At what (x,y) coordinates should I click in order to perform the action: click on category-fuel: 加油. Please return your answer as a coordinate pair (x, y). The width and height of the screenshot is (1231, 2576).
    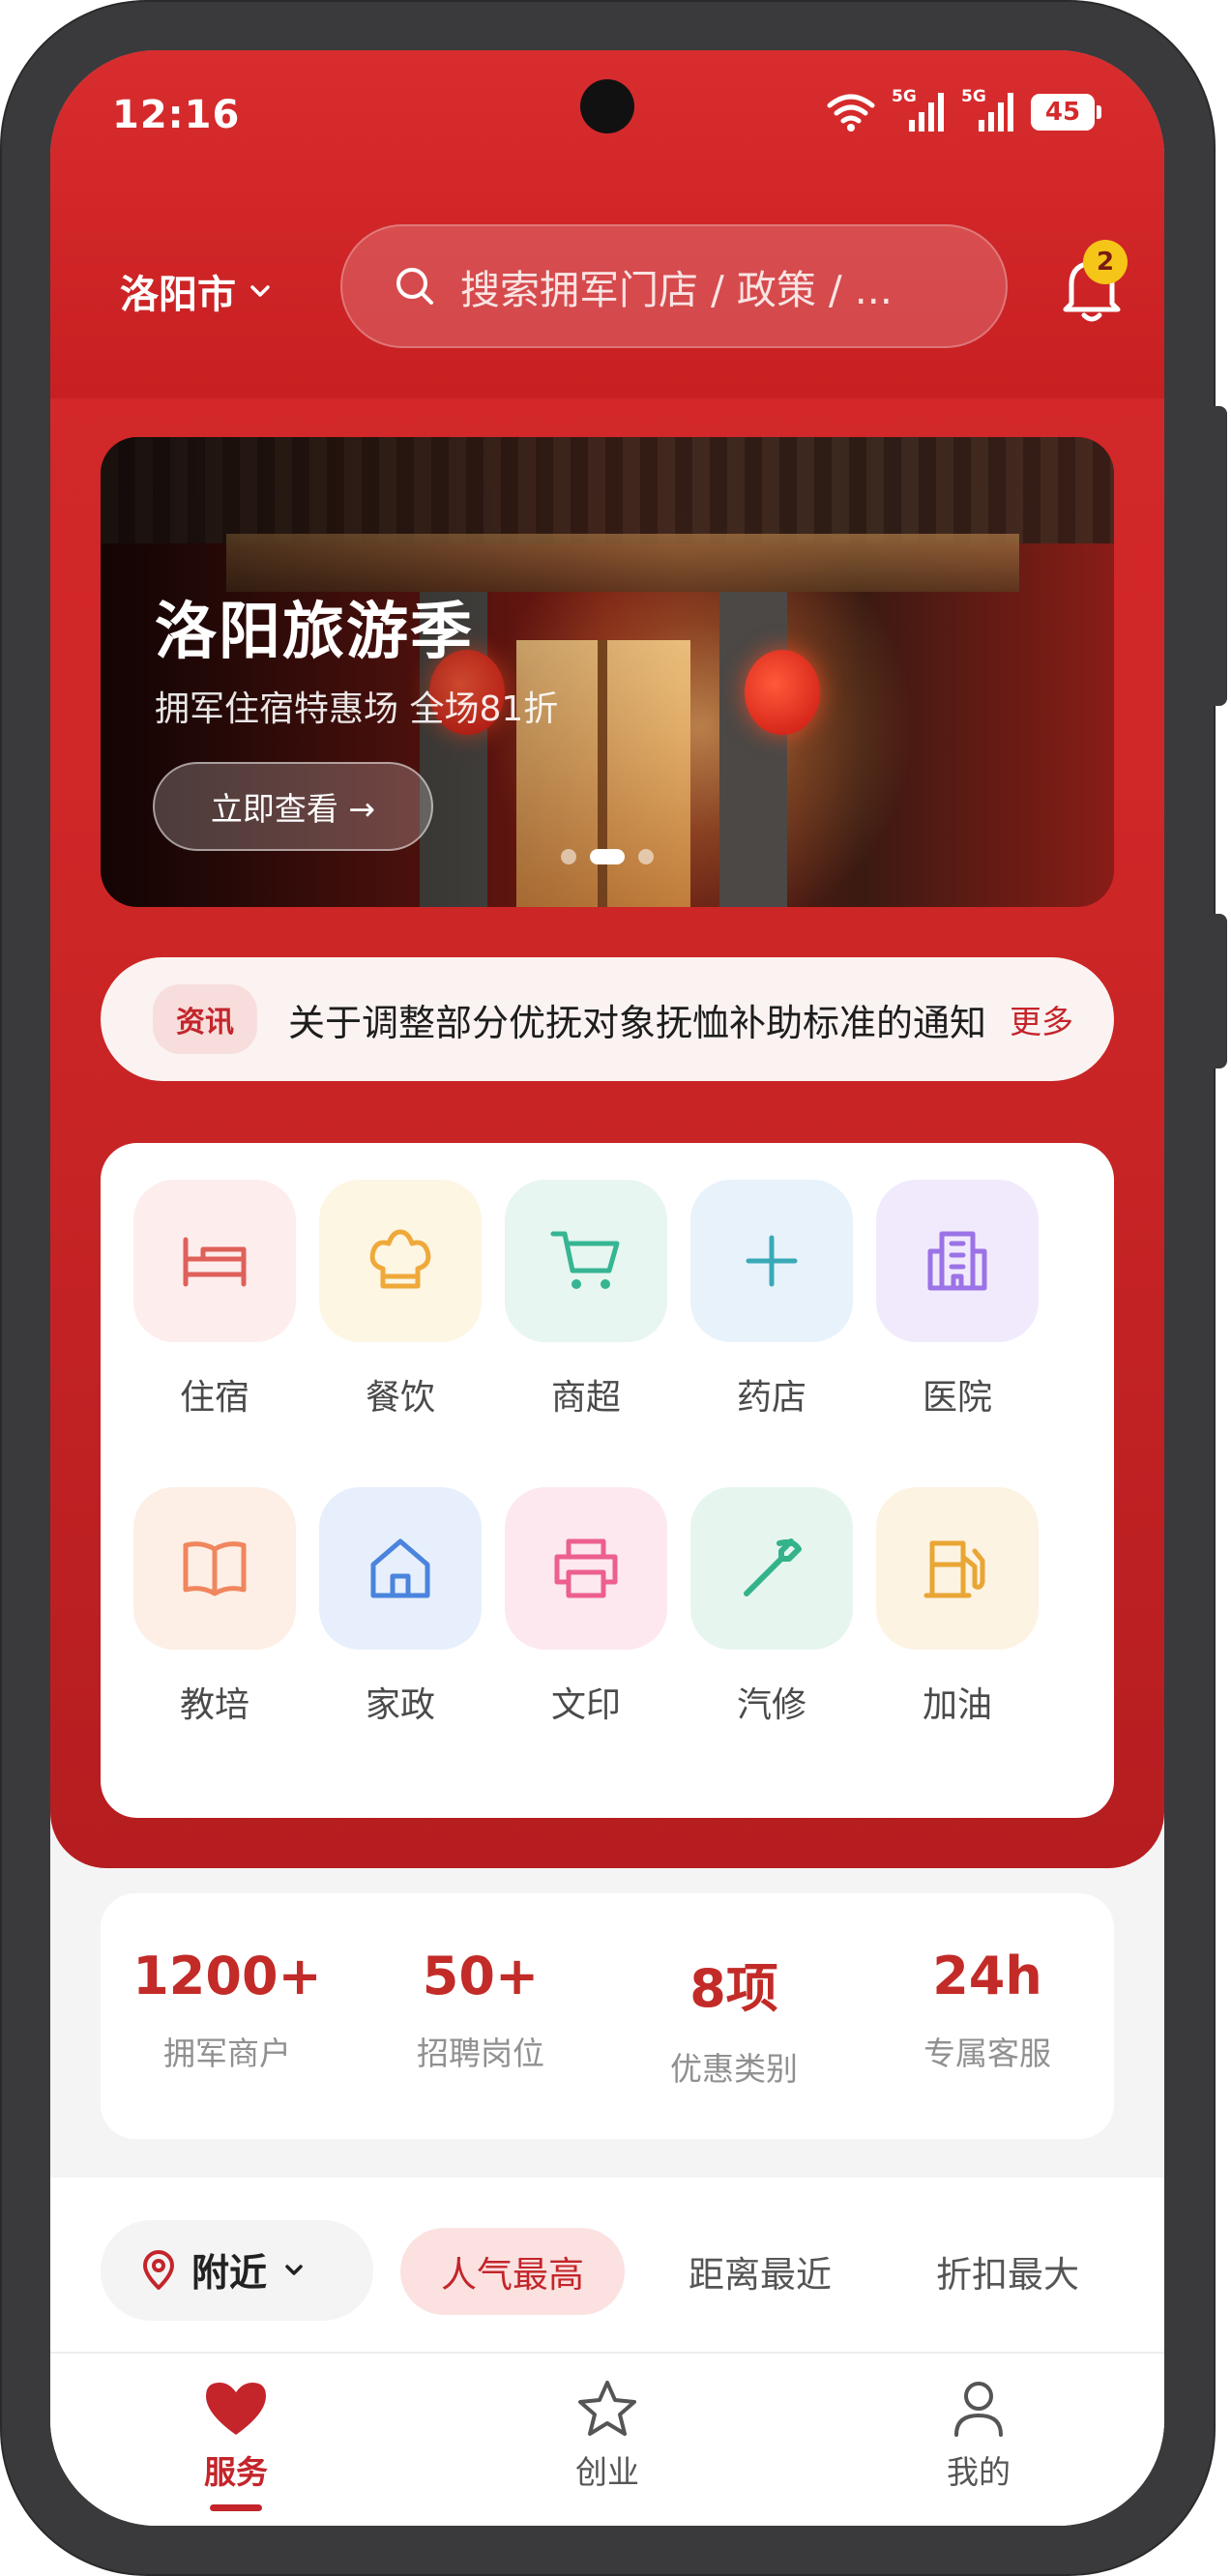
    Looking at the image, I should click on (957, 1607).